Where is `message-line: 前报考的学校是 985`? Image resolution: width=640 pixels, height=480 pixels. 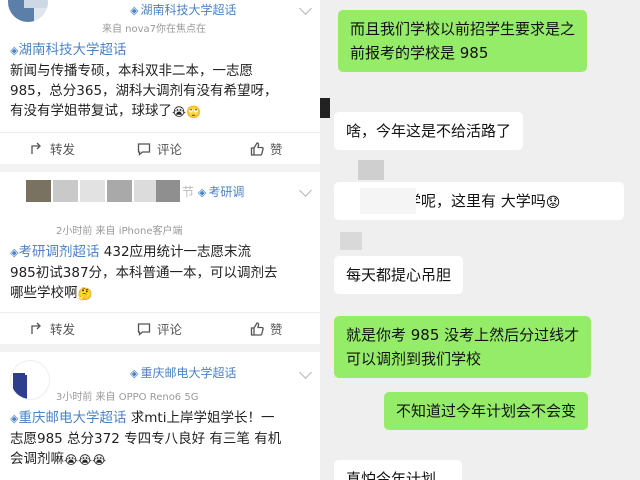
message-line: 前报考的学校是 985 is located at coordinates (419, 53).